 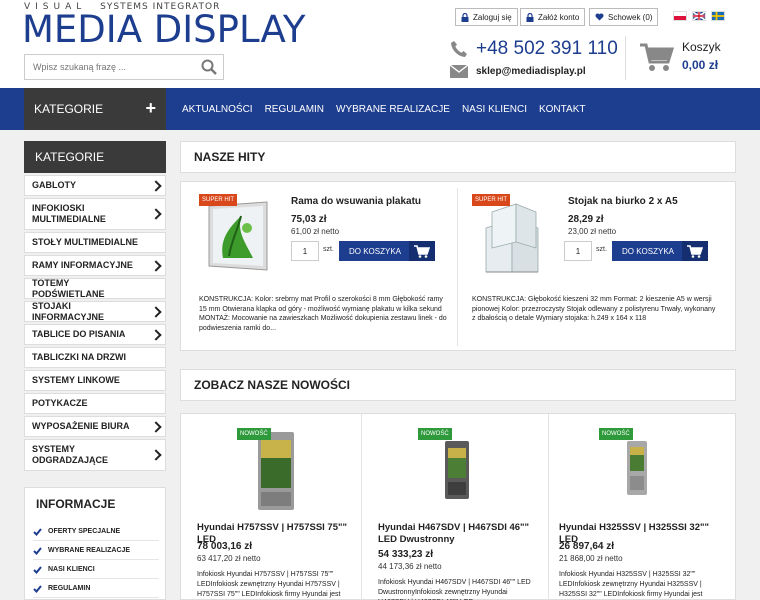 What do you see at coordinates (95, 455) in the screenshot?
I see `sidebar-item-odgradzajace: SYSTEMY ODGRADZAJĄCE` at bounding box center [95, 455].